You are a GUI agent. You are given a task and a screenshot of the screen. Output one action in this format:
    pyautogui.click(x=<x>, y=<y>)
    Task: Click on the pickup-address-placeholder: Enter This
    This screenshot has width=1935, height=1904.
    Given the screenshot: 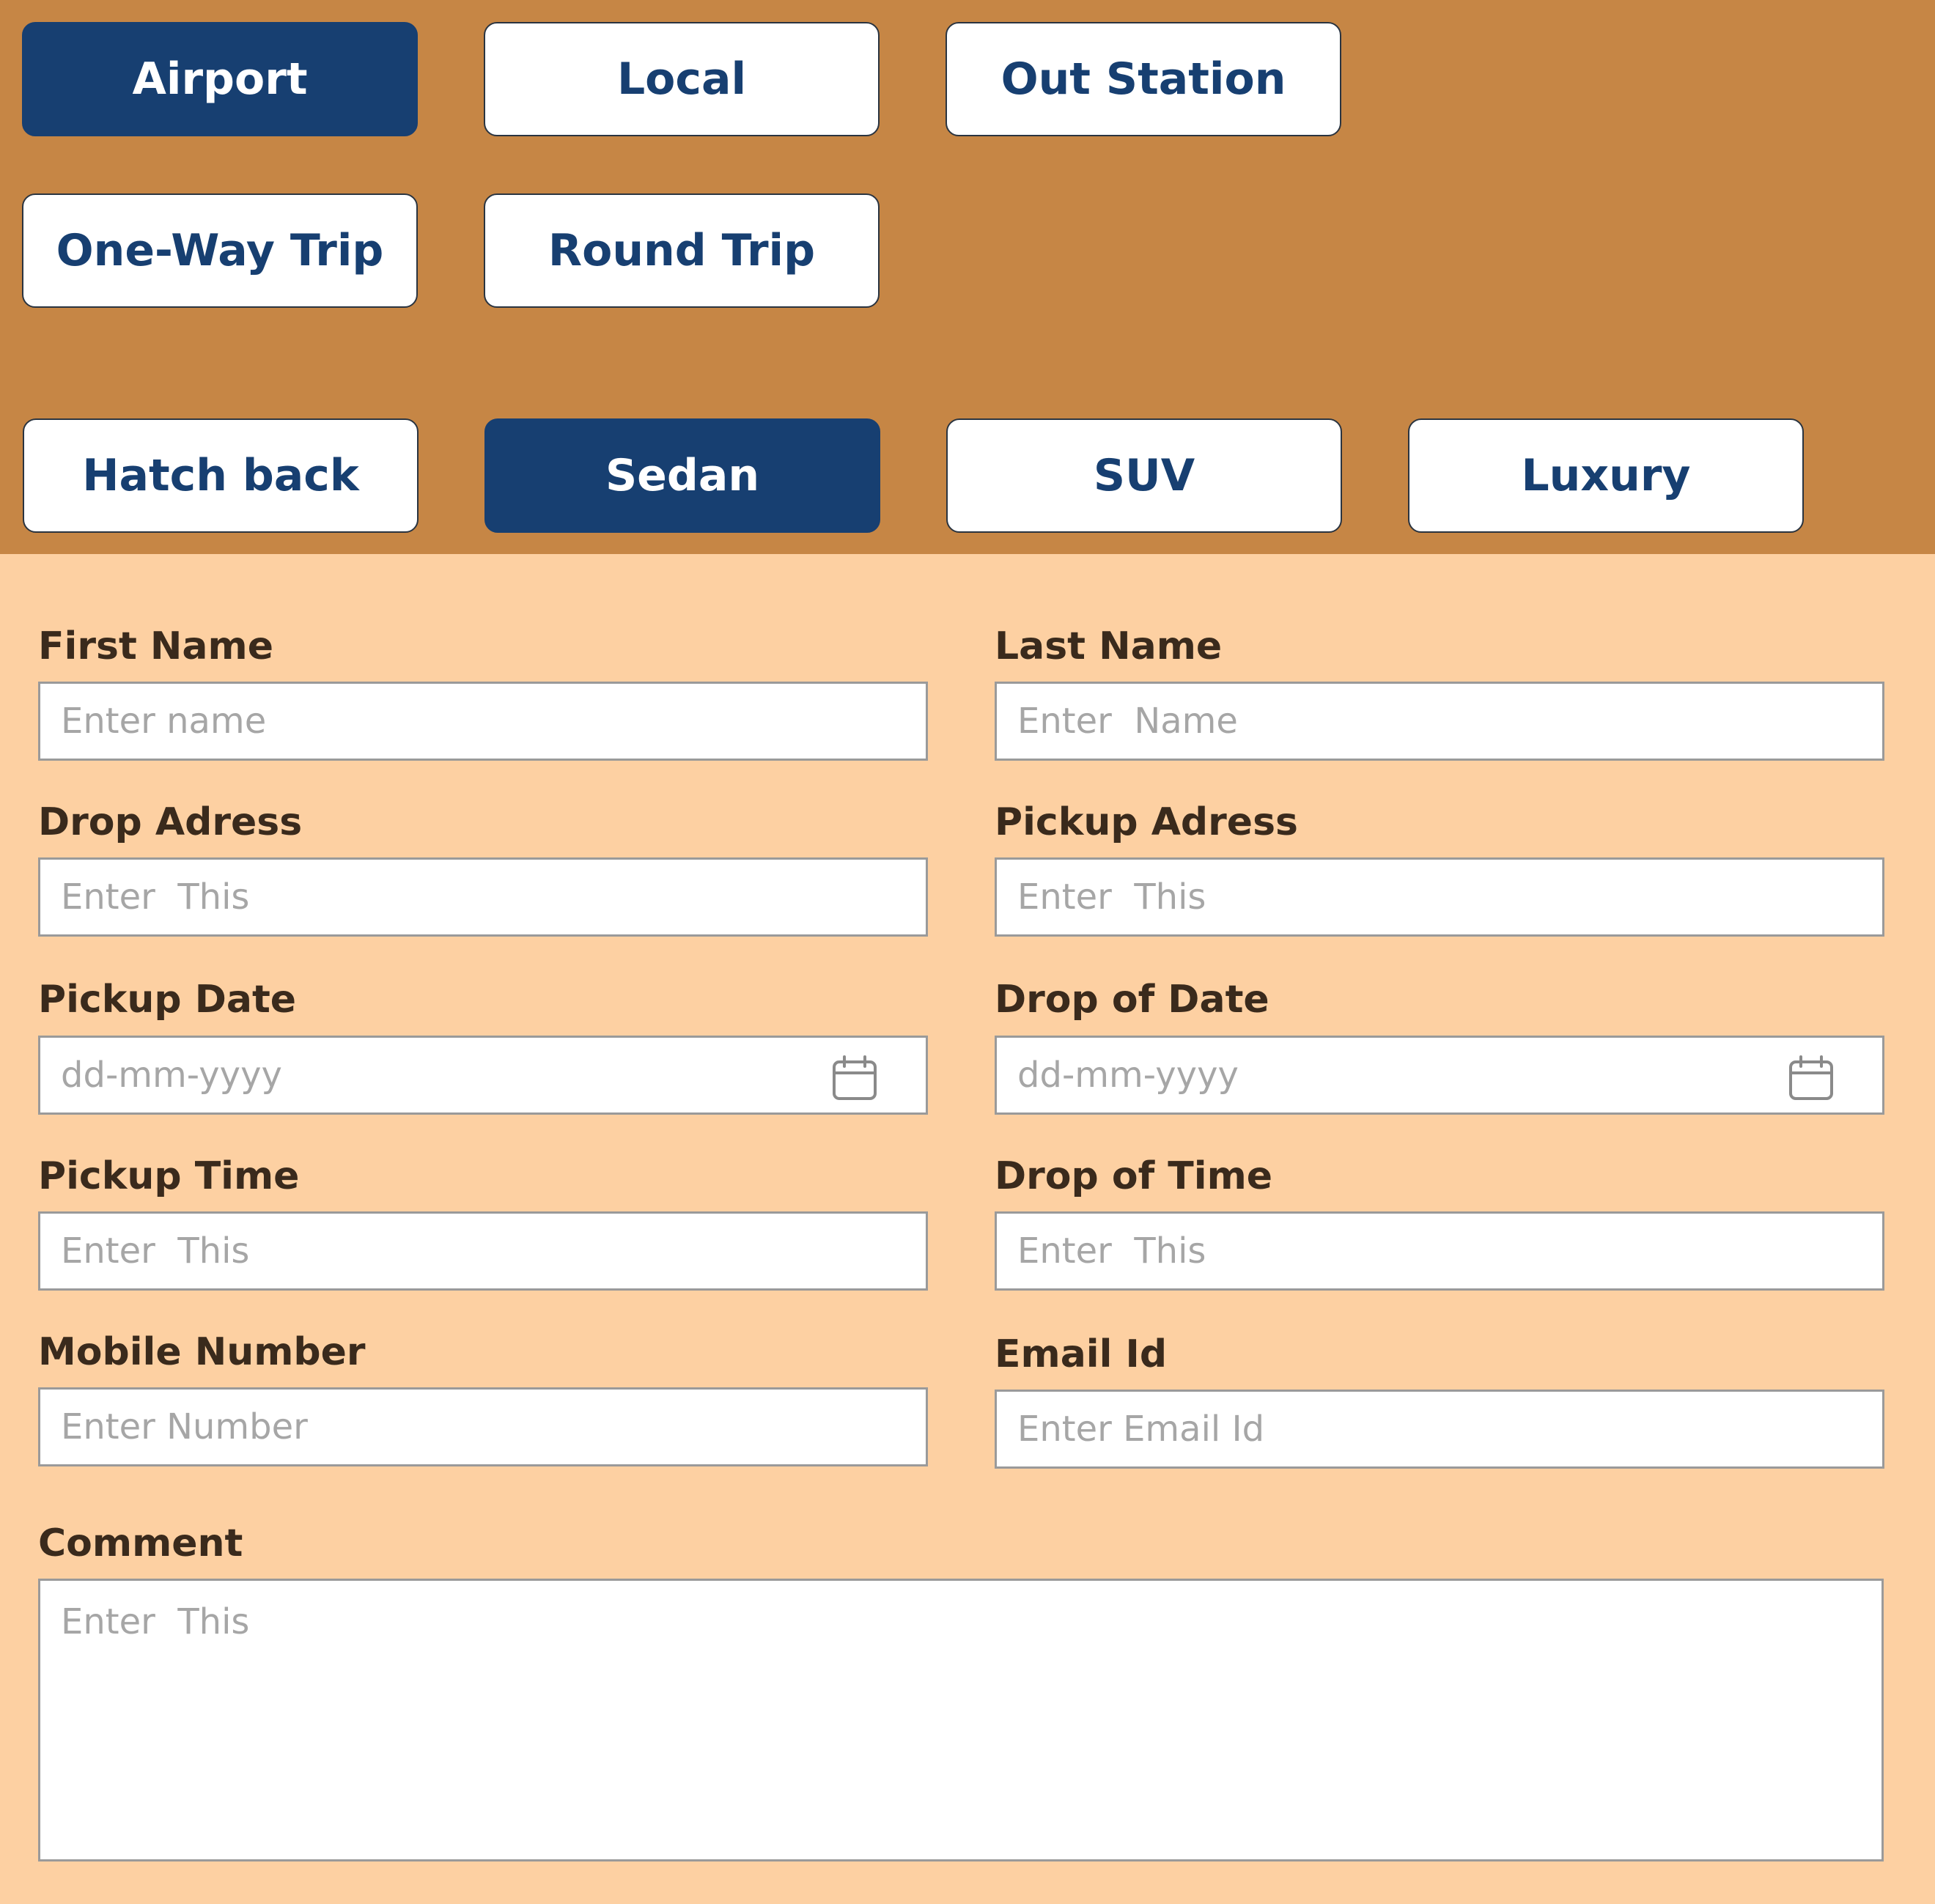 What is the action you would take?
    pyautogui.click(x=1111, y=897)
    